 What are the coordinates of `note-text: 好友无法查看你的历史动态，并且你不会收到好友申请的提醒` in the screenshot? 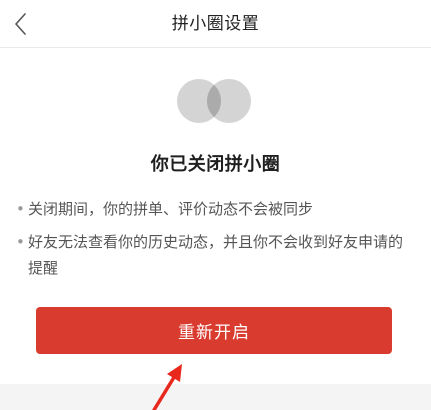 It's located at (216, 255).